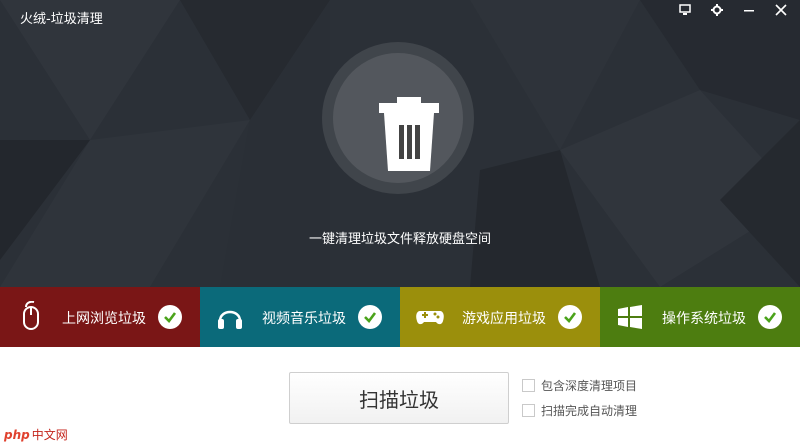  Describe the element at coordinates (49, 435) in the screenshot. I see `watermark-text: 中文网` at that location.